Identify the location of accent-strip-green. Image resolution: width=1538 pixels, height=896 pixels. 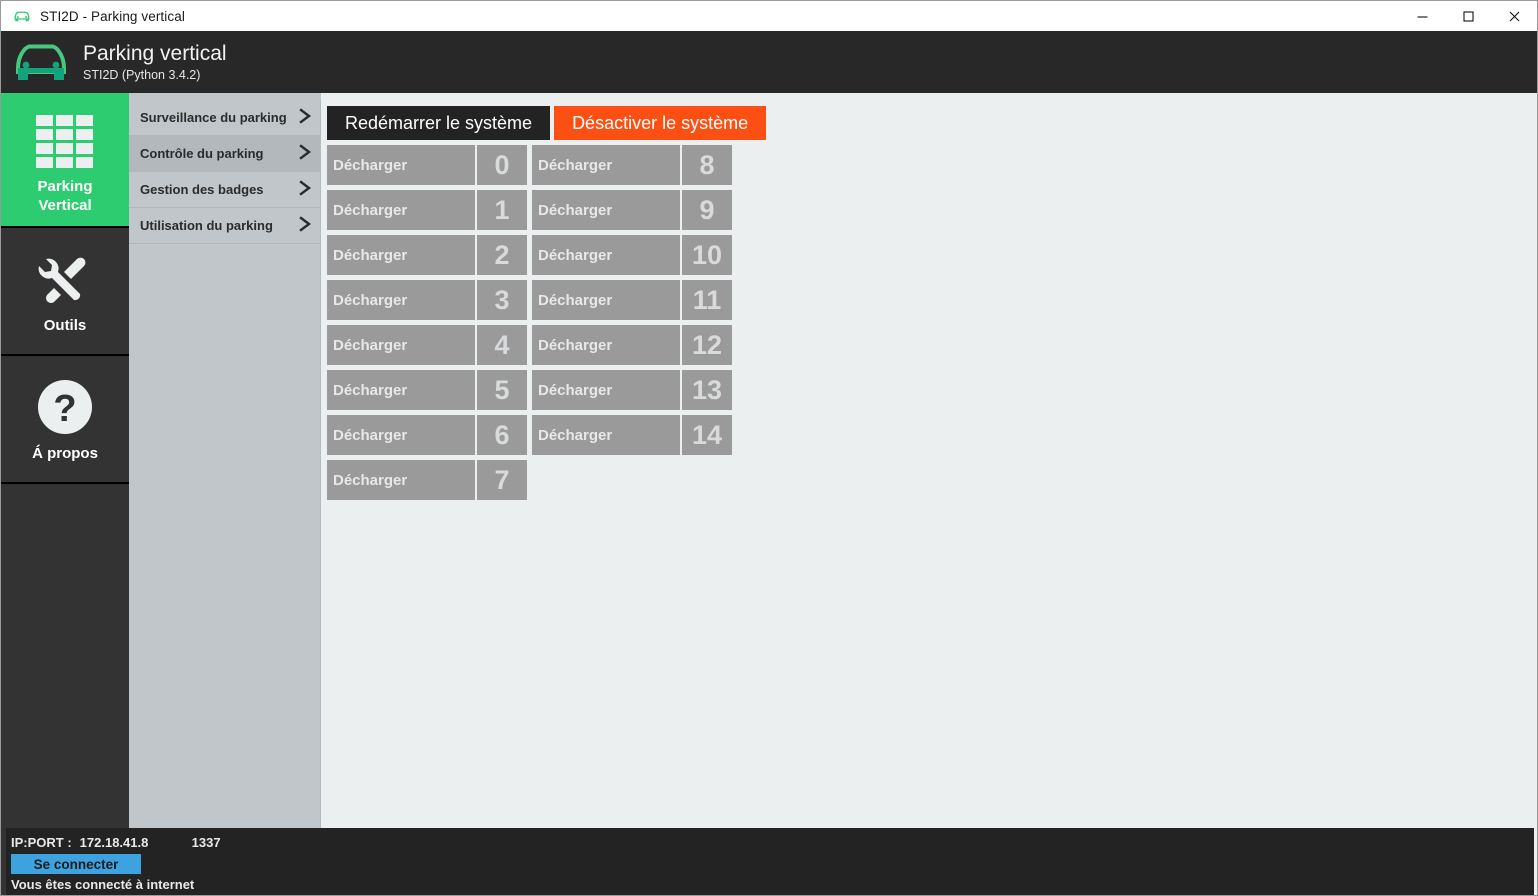
(65, 96).